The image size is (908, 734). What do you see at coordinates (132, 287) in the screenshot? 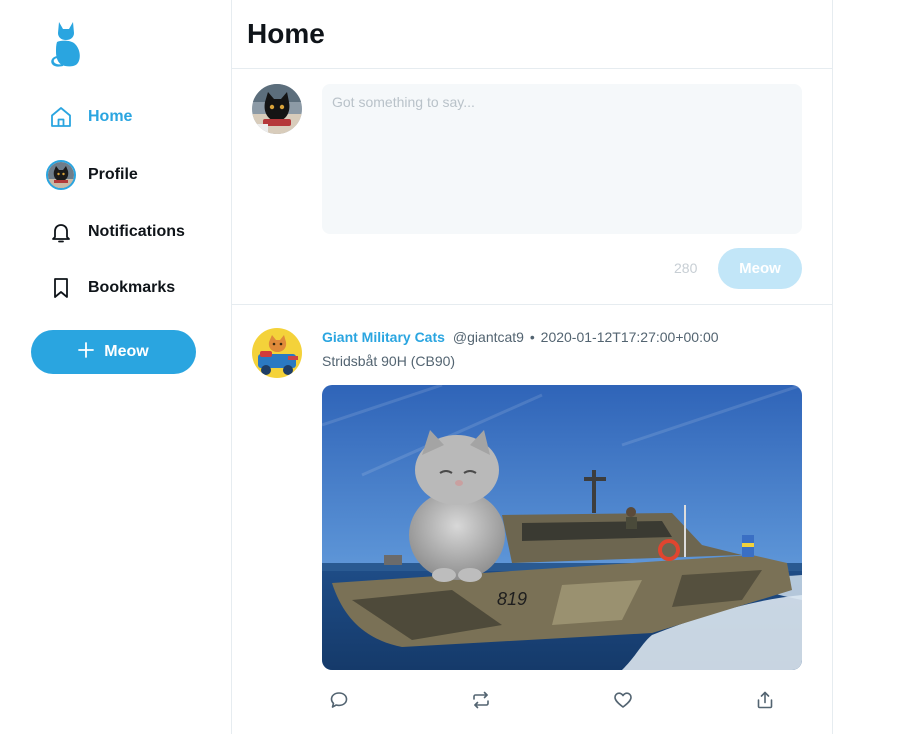
I see `nav-bookmarks-label: Bookmarks` at bounding box center [132, 287].